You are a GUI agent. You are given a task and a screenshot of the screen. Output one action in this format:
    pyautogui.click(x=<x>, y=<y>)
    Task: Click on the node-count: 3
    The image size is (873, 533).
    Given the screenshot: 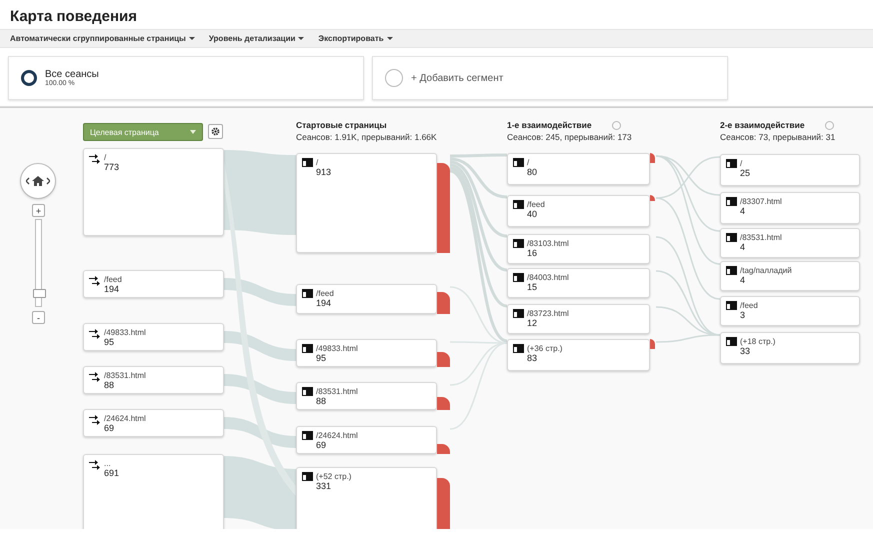 What is the action you would take?
    pyautogui.click(x=743, y=315)
    